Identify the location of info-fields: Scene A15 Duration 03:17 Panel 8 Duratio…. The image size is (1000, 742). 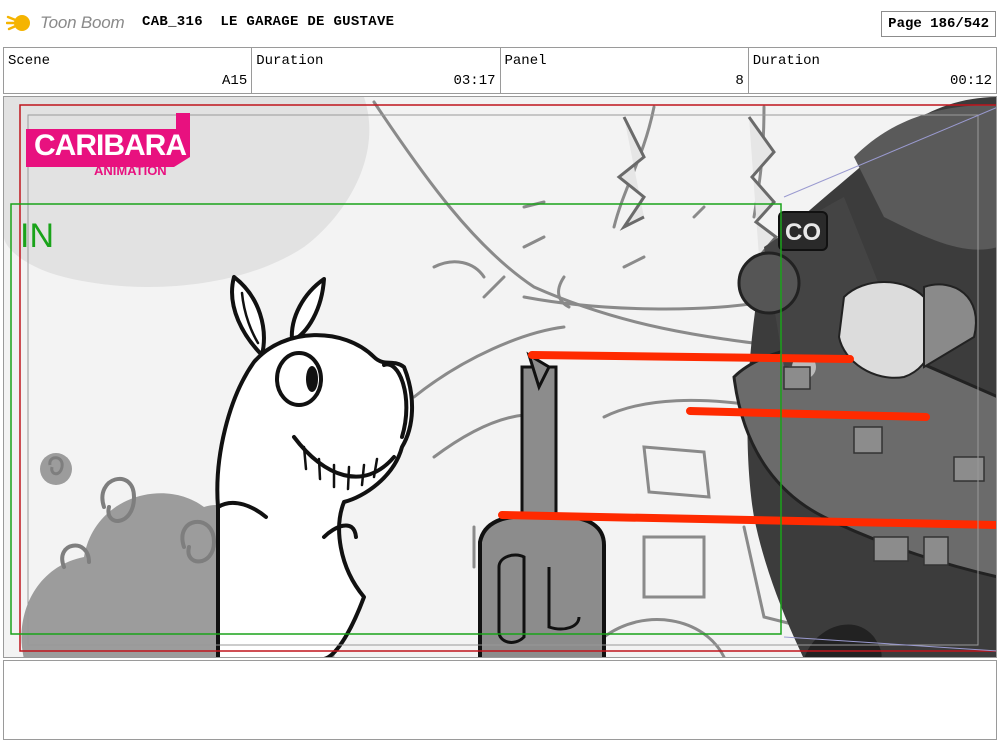
(500, 70).